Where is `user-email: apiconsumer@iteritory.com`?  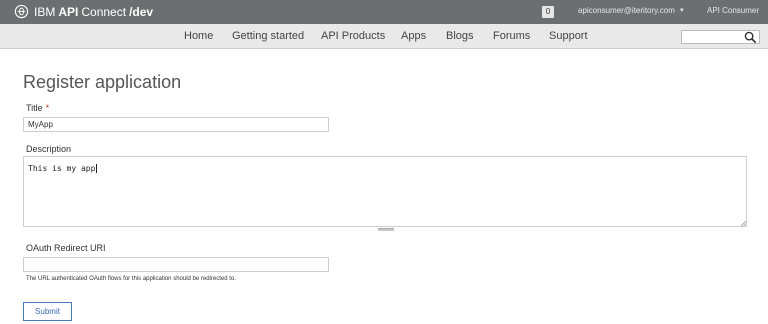 user-email: apiconsumer@iteritory.com is located at coordinates (626, 10).